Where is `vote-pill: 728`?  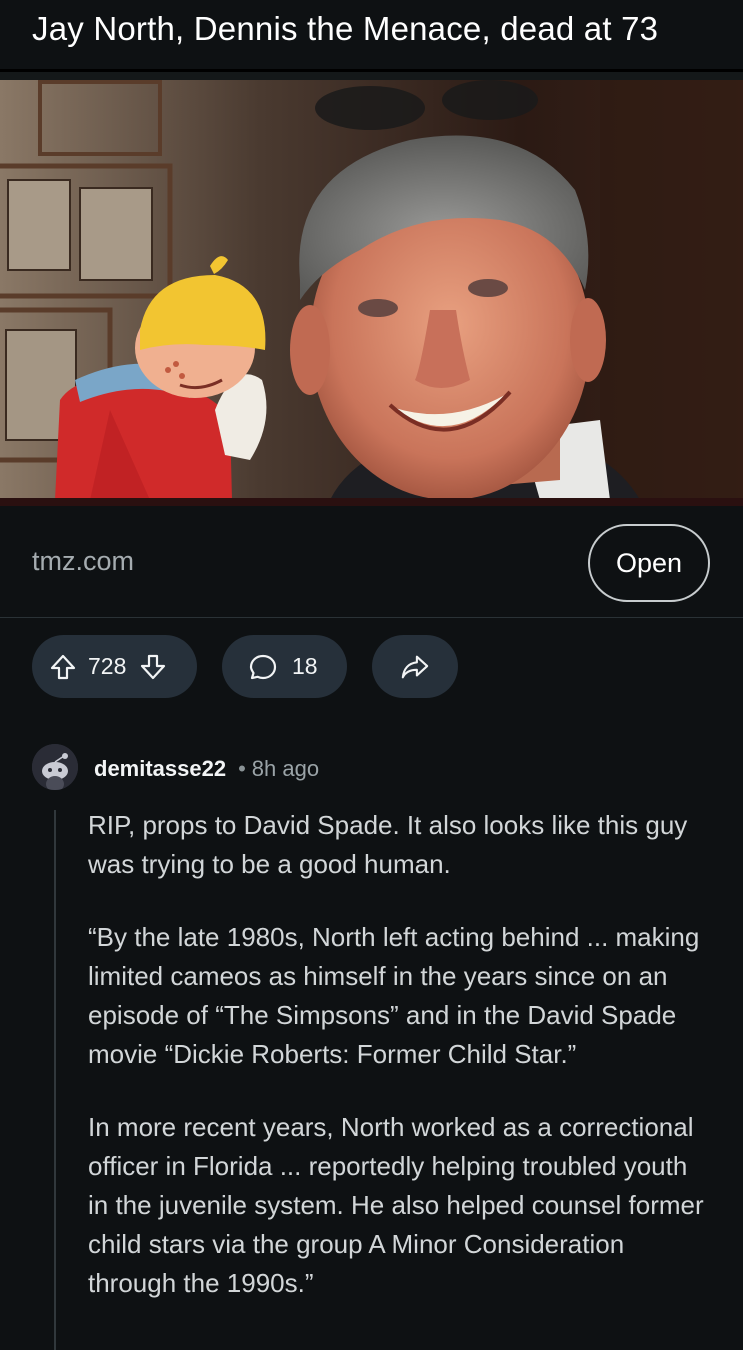 vote-pill: 728 is located at coordinates (114, 666).